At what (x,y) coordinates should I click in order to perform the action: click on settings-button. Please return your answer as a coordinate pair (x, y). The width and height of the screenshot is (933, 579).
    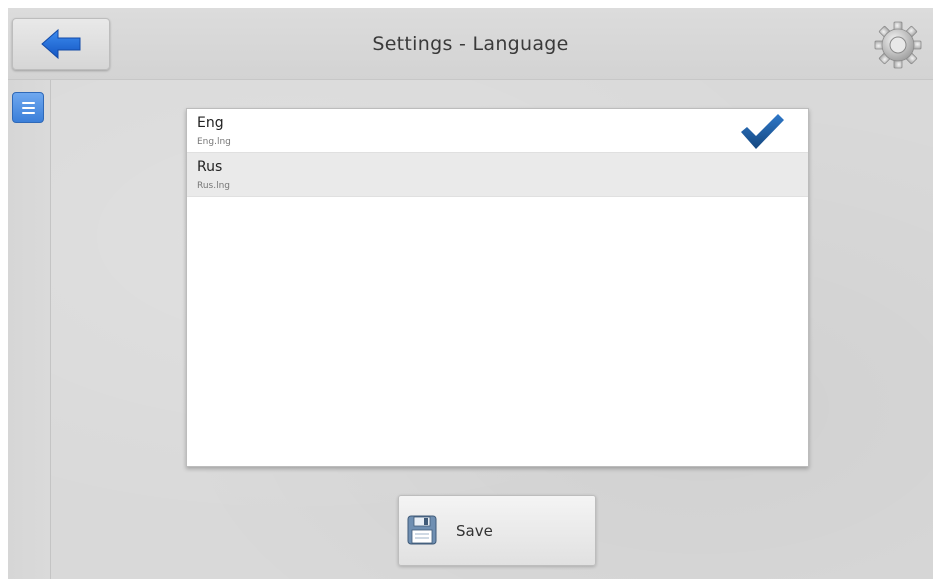
    Looking at the image, I should click on (898, 45).